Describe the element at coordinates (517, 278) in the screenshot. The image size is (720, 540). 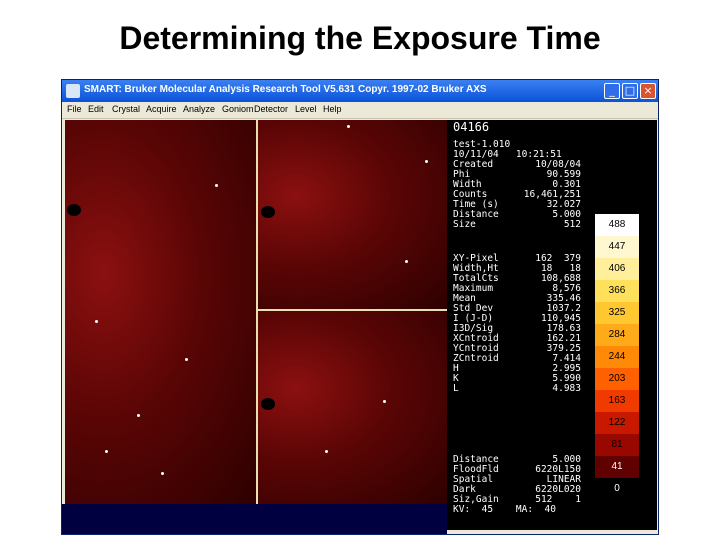
I see `stats-row: TotalCts 108,688` at that location.